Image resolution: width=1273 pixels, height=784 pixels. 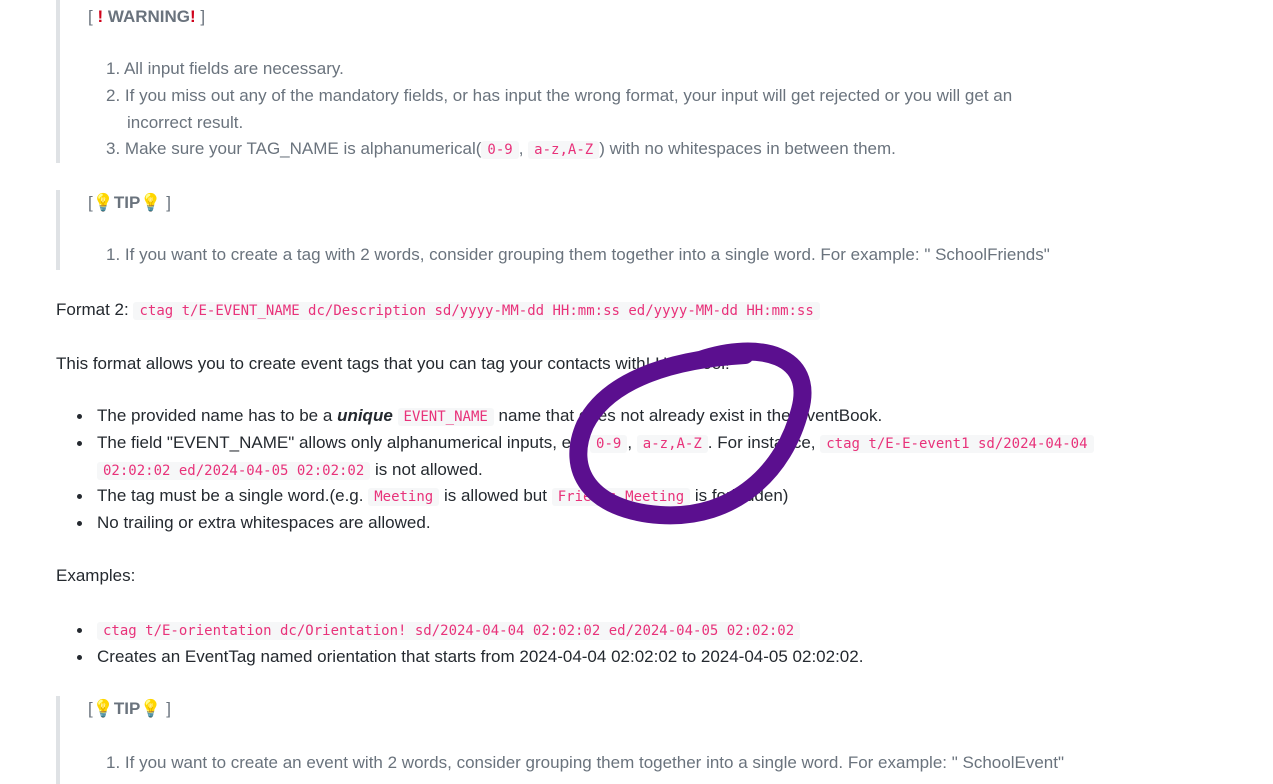 What do you see at coordinates (58, 230) in the screenshot?
I see `tip-blockquote-bar` at bounding box center [58, 230].